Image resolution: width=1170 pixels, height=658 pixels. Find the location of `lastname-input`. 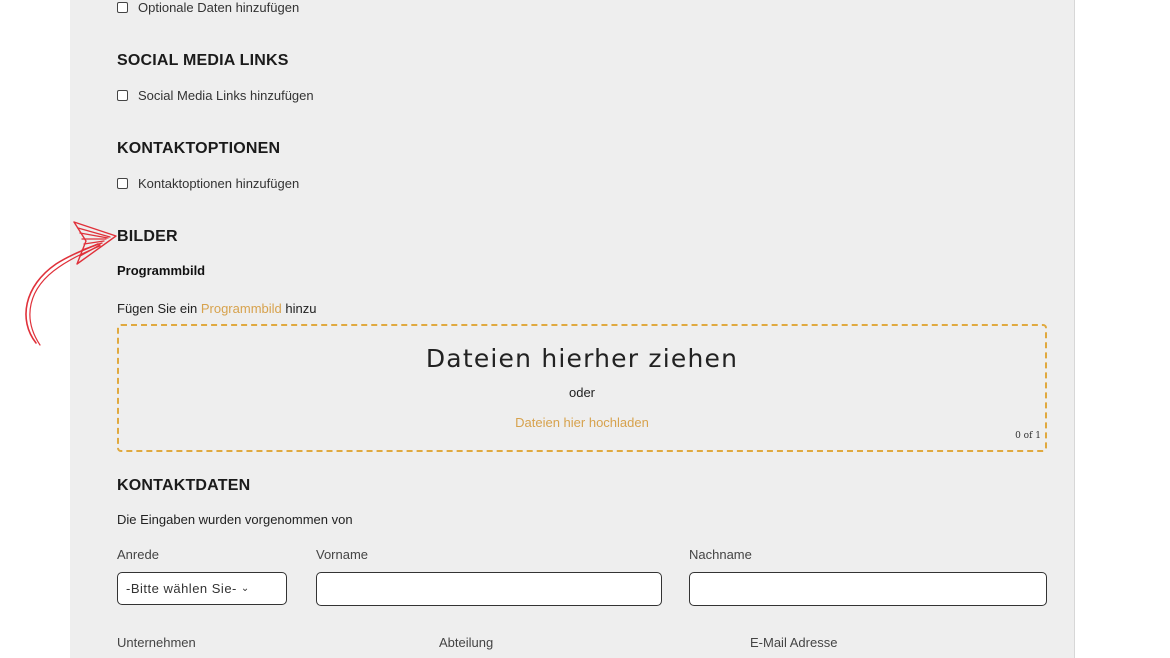

lastname-input is located at coordinates (868, 589).